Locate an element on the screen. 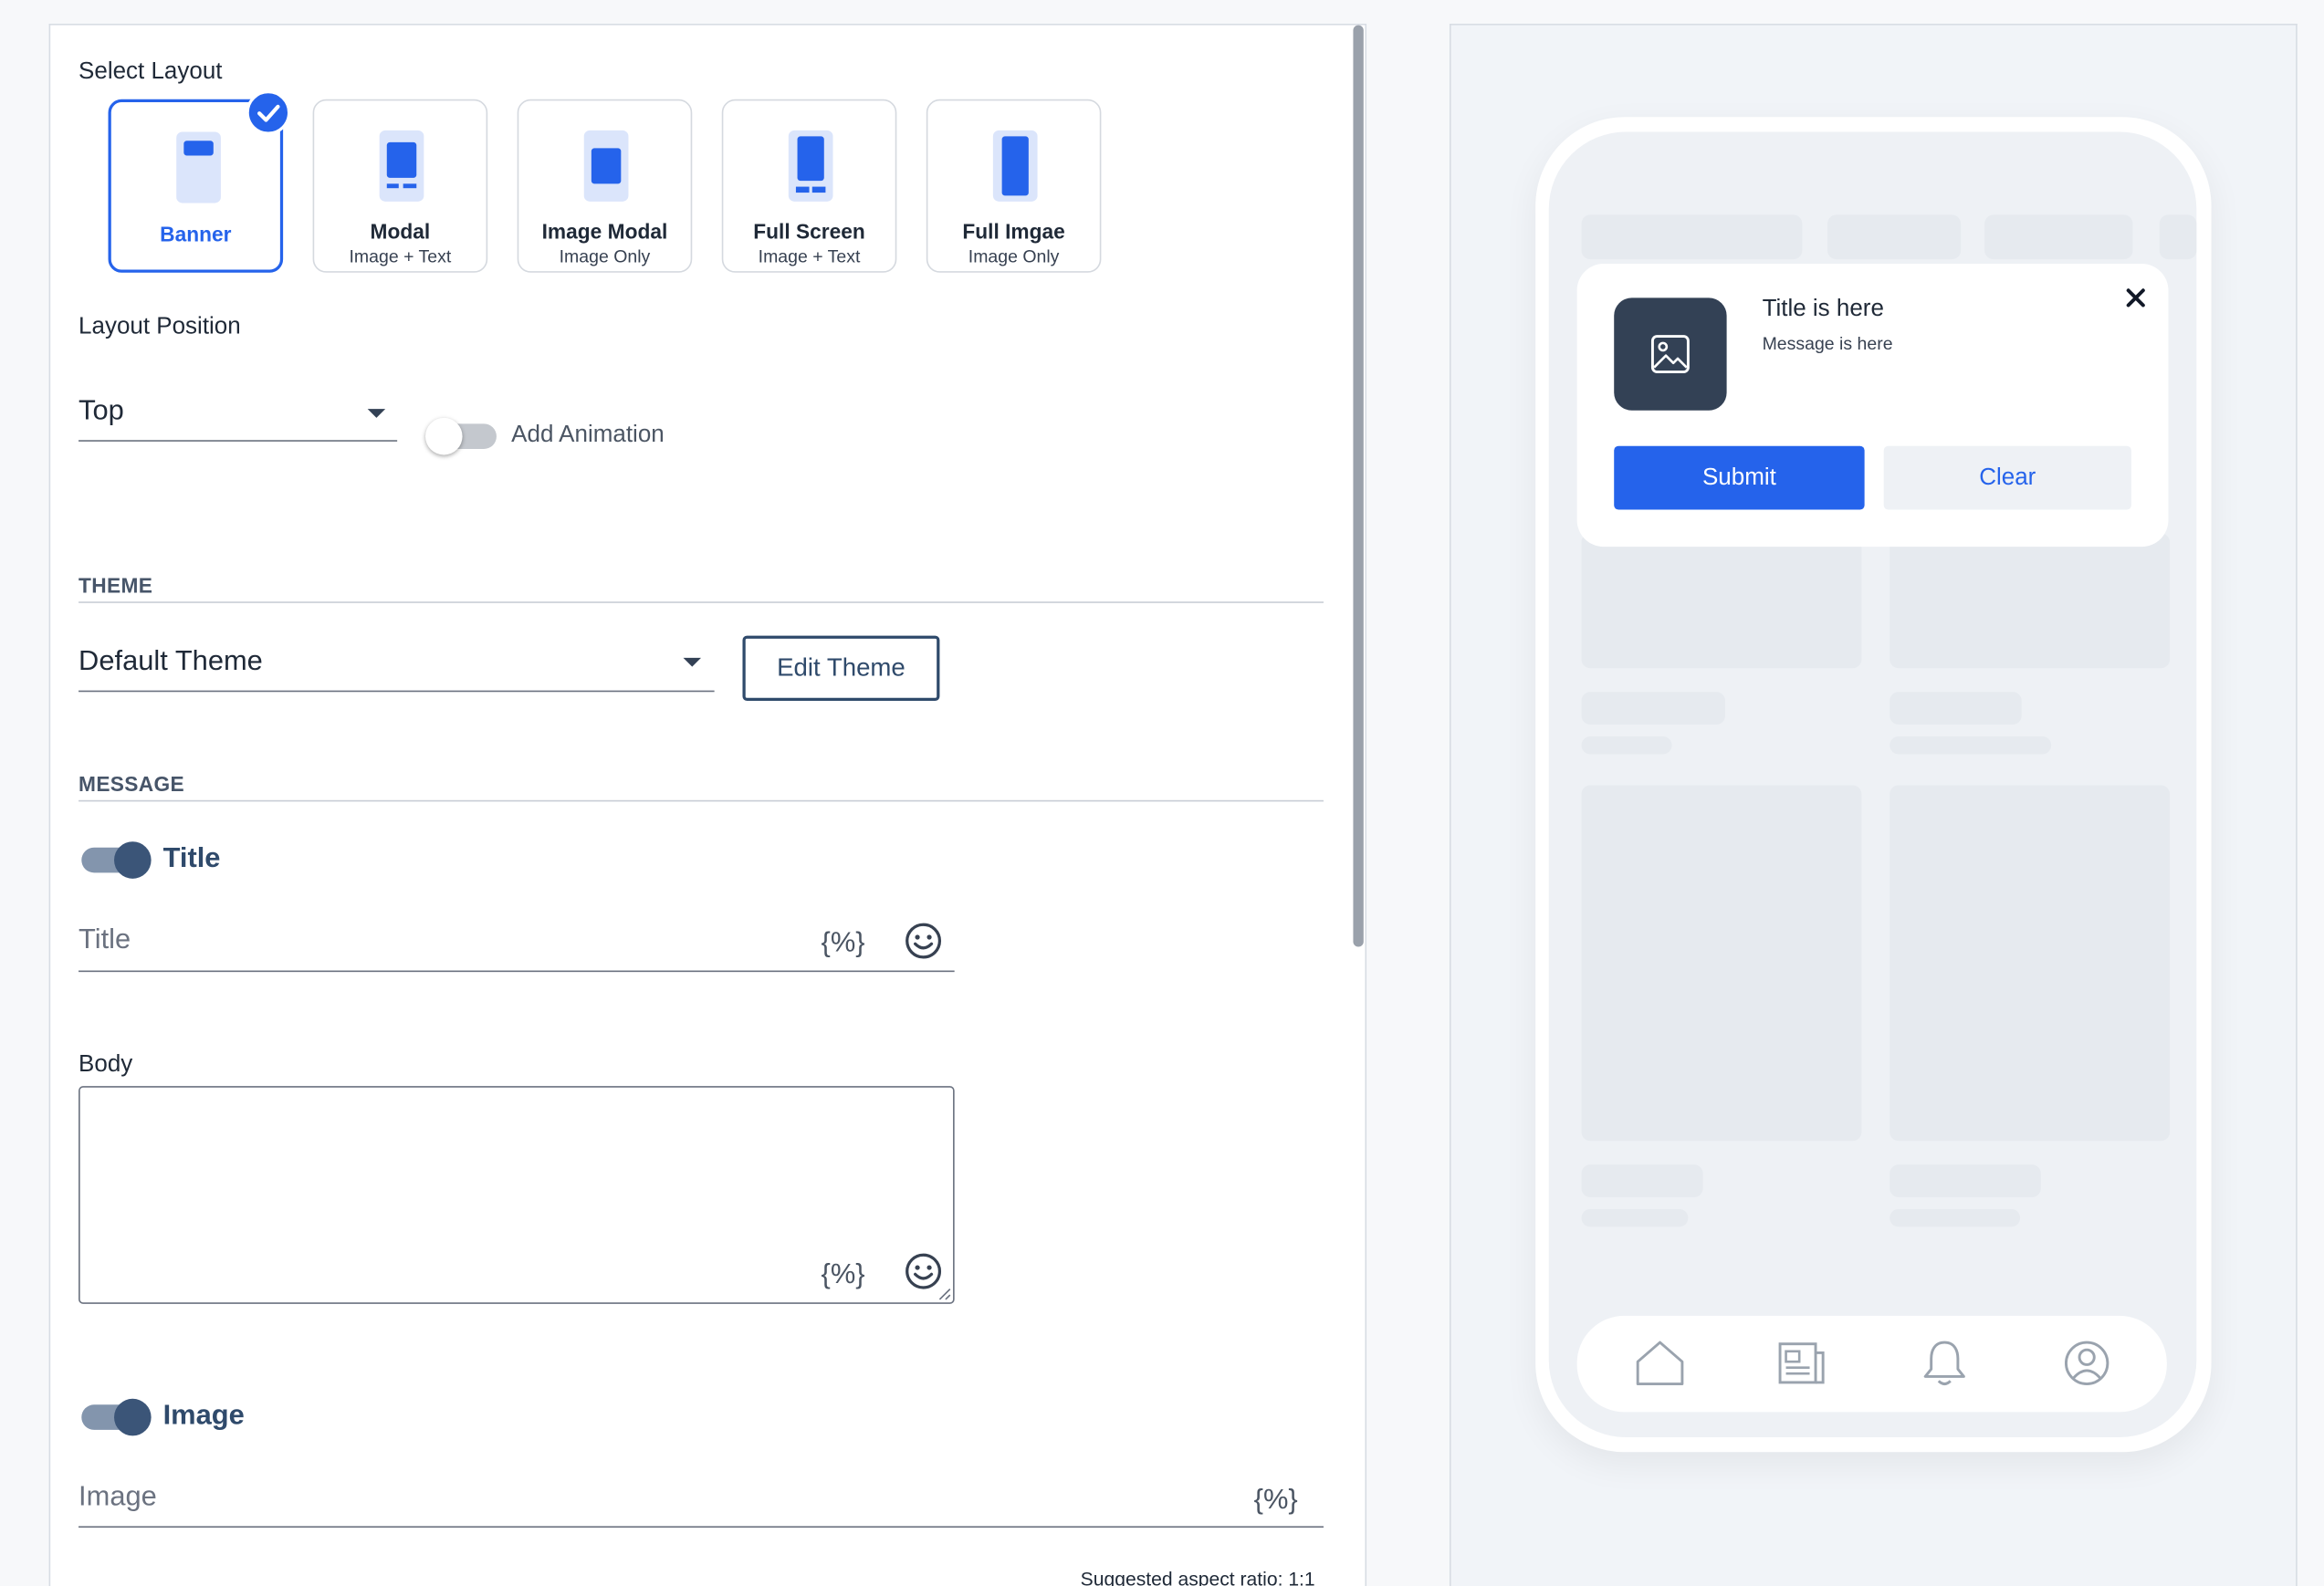 The image size is (2324, 1586). submit-button: Submit is located at coordinates (1740, 477).